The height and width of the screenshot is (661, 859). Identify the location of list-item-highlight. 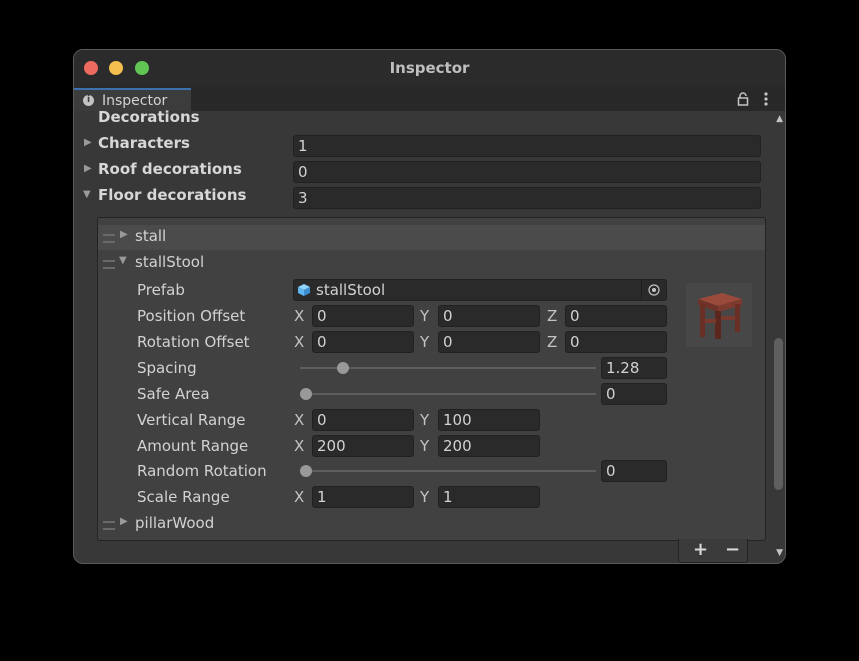
(431, 237).